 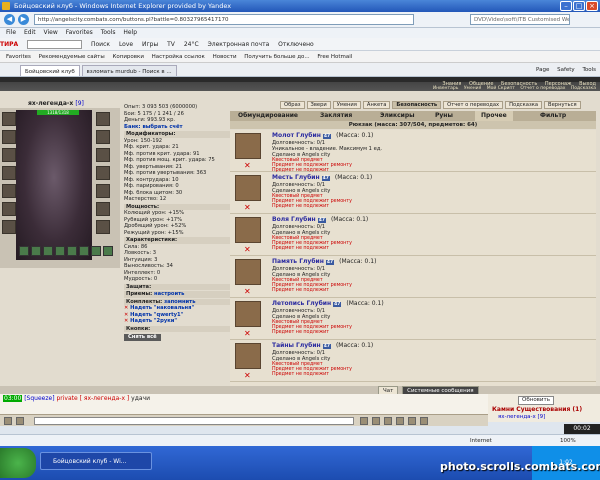 What do you see at coordinates (72, 57) in the screenshot?
I see `fav-item: Рекомендуемые сайты` at bounding box center [72, 57].